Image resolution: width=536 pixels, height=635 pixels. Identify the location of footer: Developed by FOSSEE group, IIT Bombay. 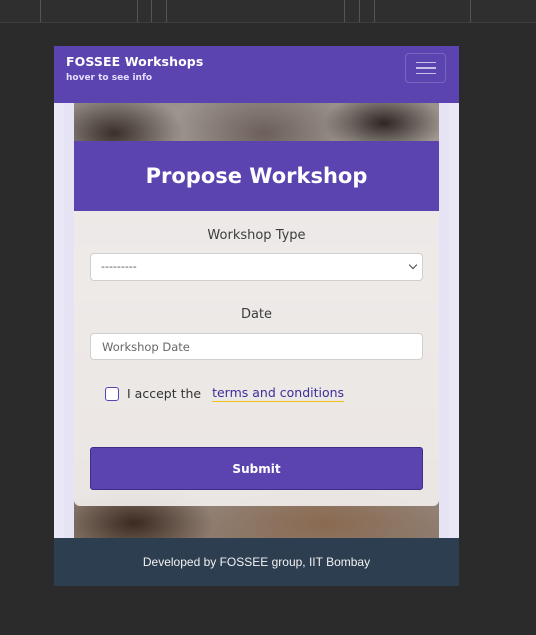
(256, 562).